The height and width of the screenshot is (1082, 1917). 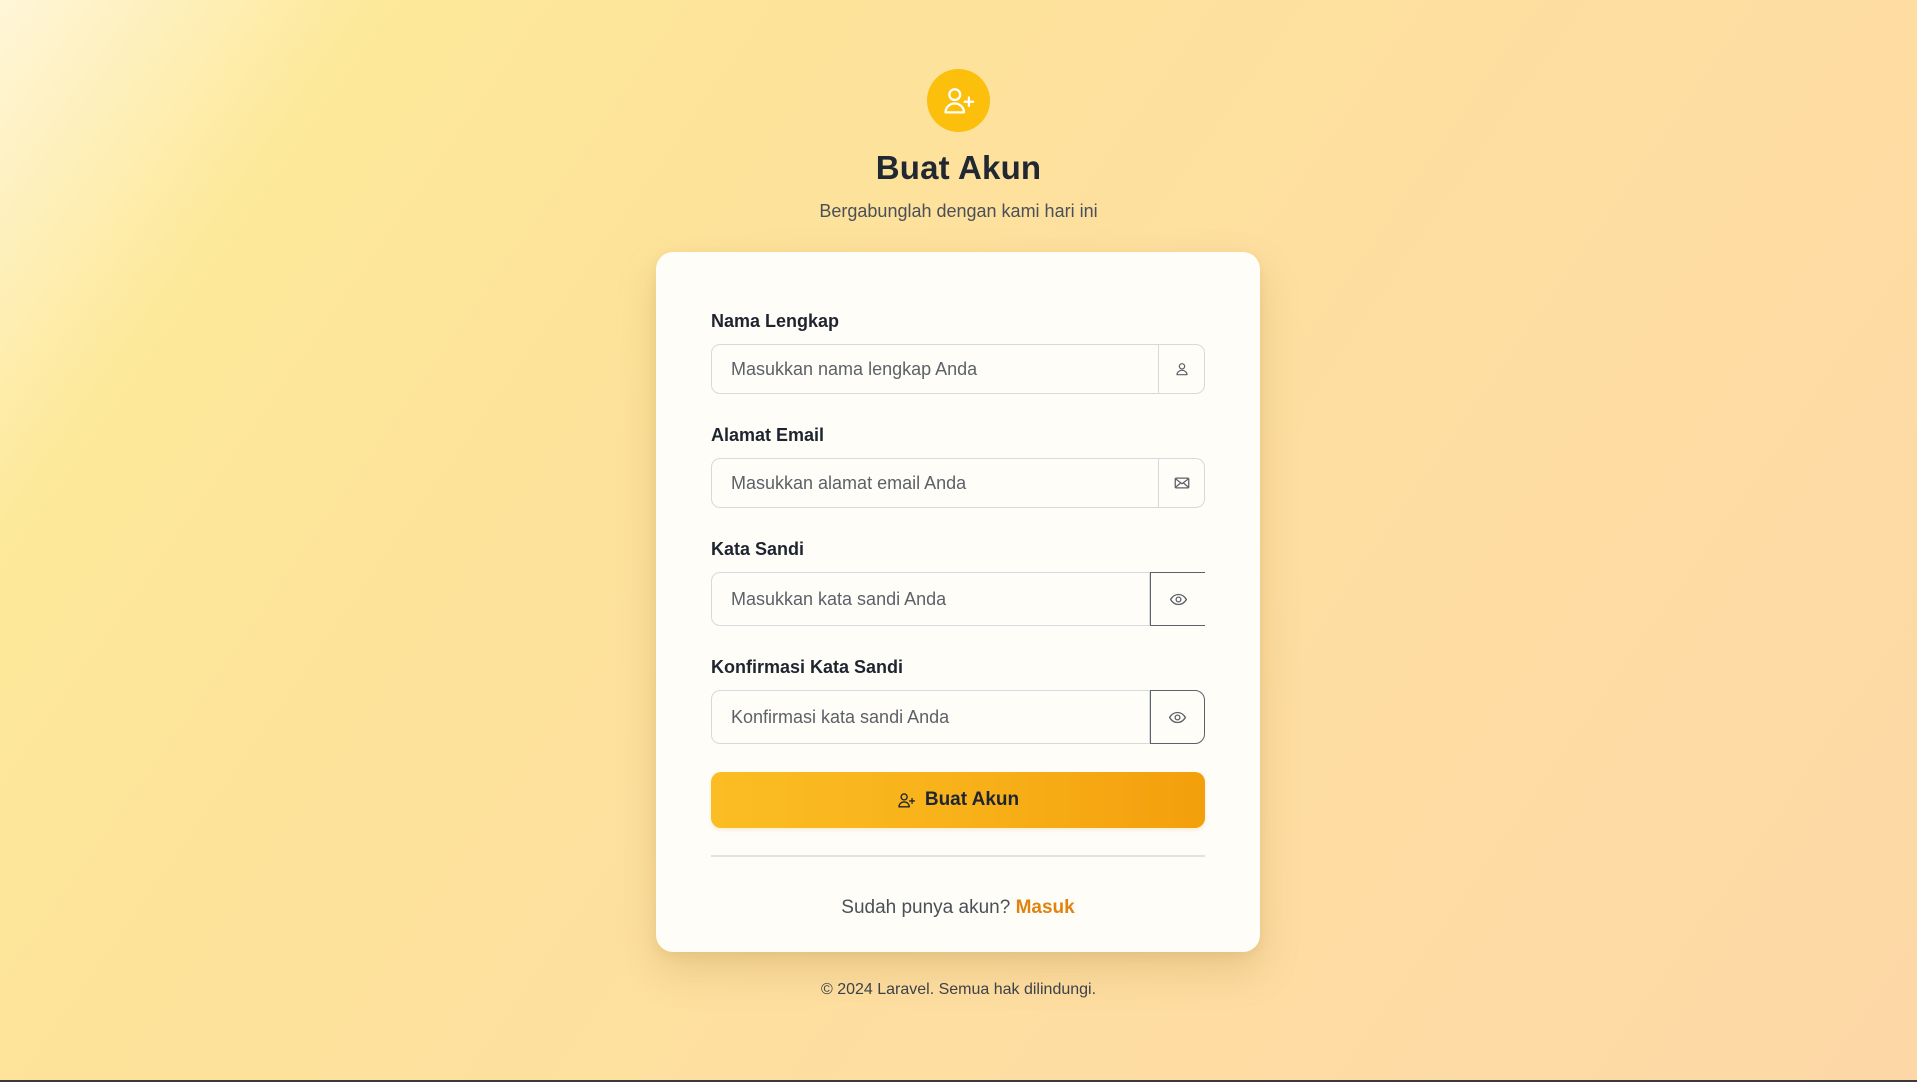 I want to click on password-input, so click(x=930, y=599).